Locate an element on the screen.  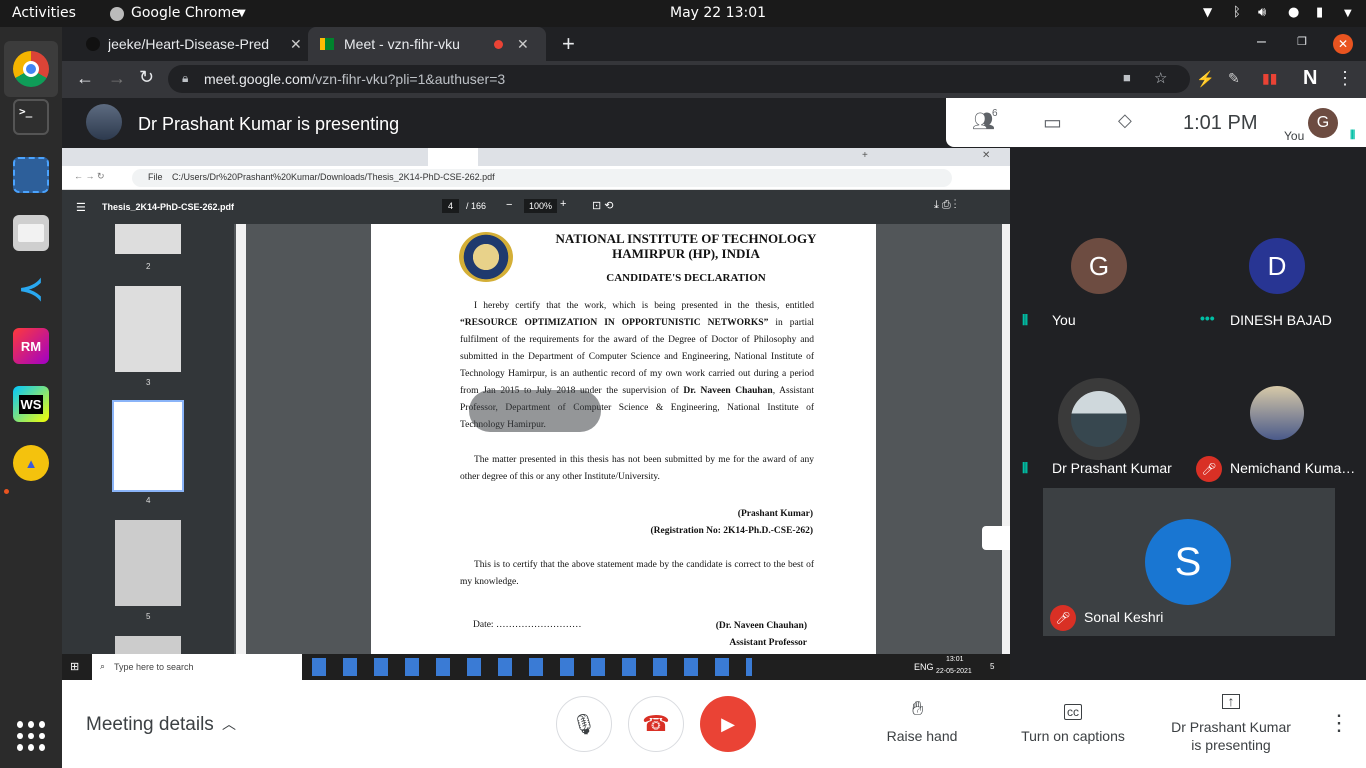
present-icon: ↑ is located at coordinates (1231, 701).